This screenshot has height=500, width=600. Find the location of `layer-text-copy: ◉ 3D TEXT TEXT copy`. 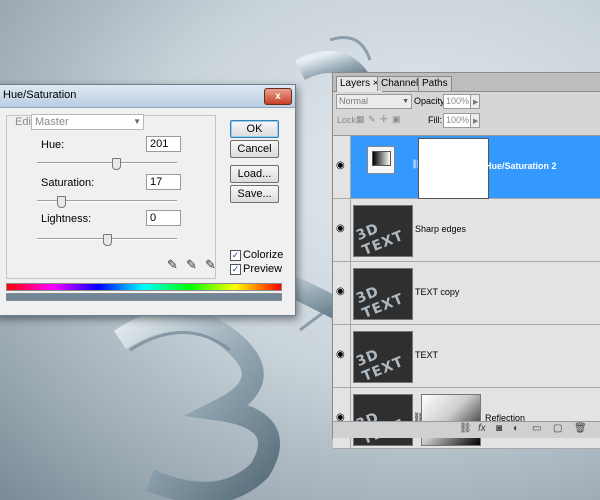

layer-text-copy: ◉ 3D TEXT TEXT copy is located at coordinates (466, 293).